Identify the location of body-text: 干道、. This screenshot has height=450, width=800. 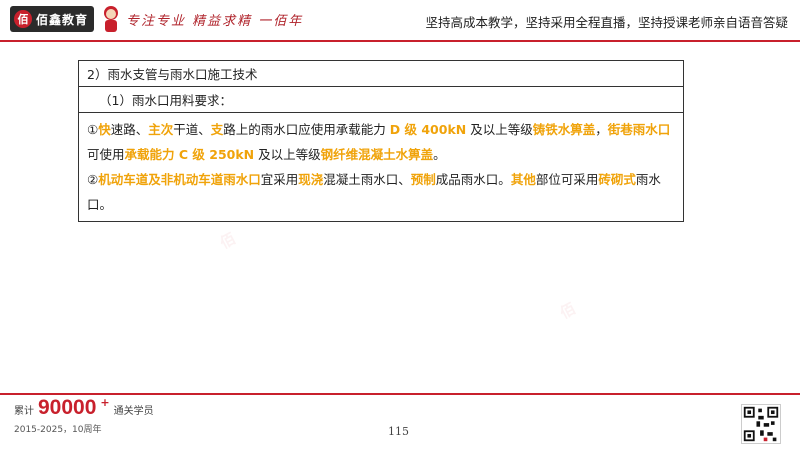
(192, 129).